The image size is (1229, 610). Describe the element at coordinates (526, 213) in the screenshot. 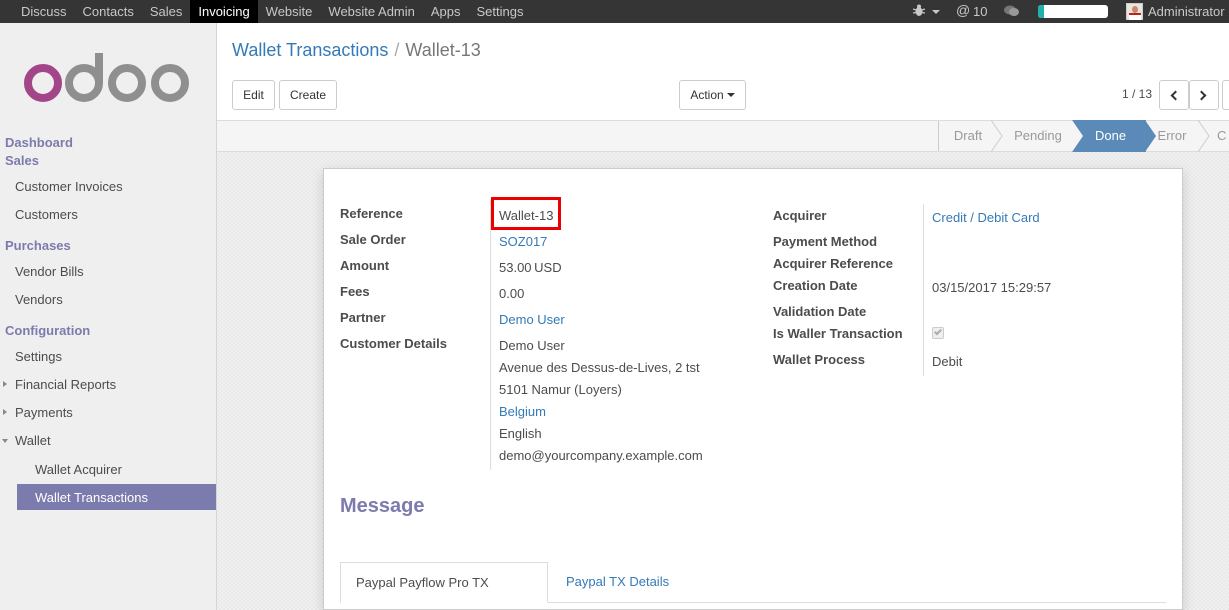

I see `highlight-box` at that location.